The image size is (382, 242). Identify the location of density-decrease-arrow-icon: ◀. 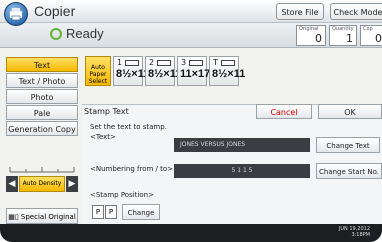
(12, 184).